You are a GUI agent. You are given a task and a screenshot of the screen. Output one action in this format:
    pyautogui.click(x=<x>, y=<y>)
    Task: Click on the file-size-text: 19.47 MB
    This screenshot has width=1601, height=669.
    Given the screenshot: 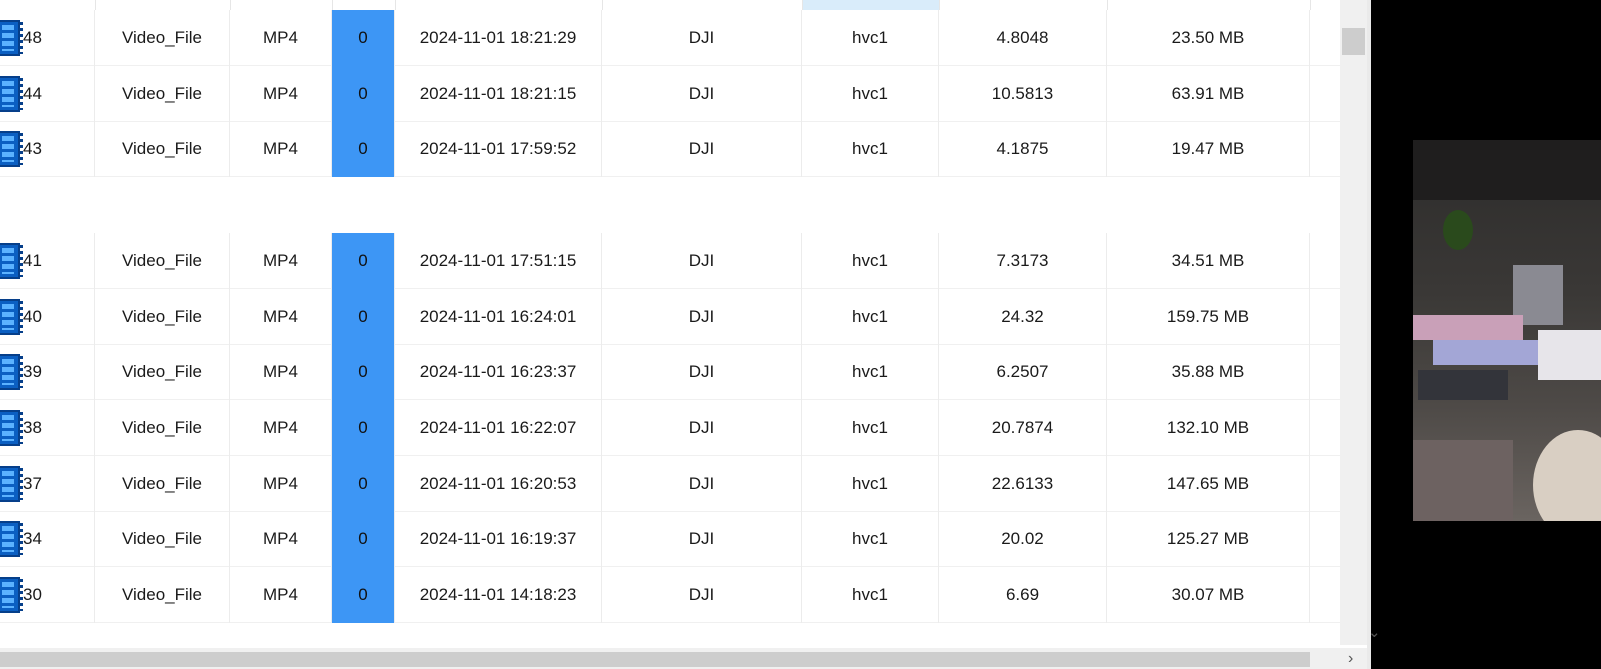 What is the action you would take?
    pyautogui.click(x=1208, y=148)
    